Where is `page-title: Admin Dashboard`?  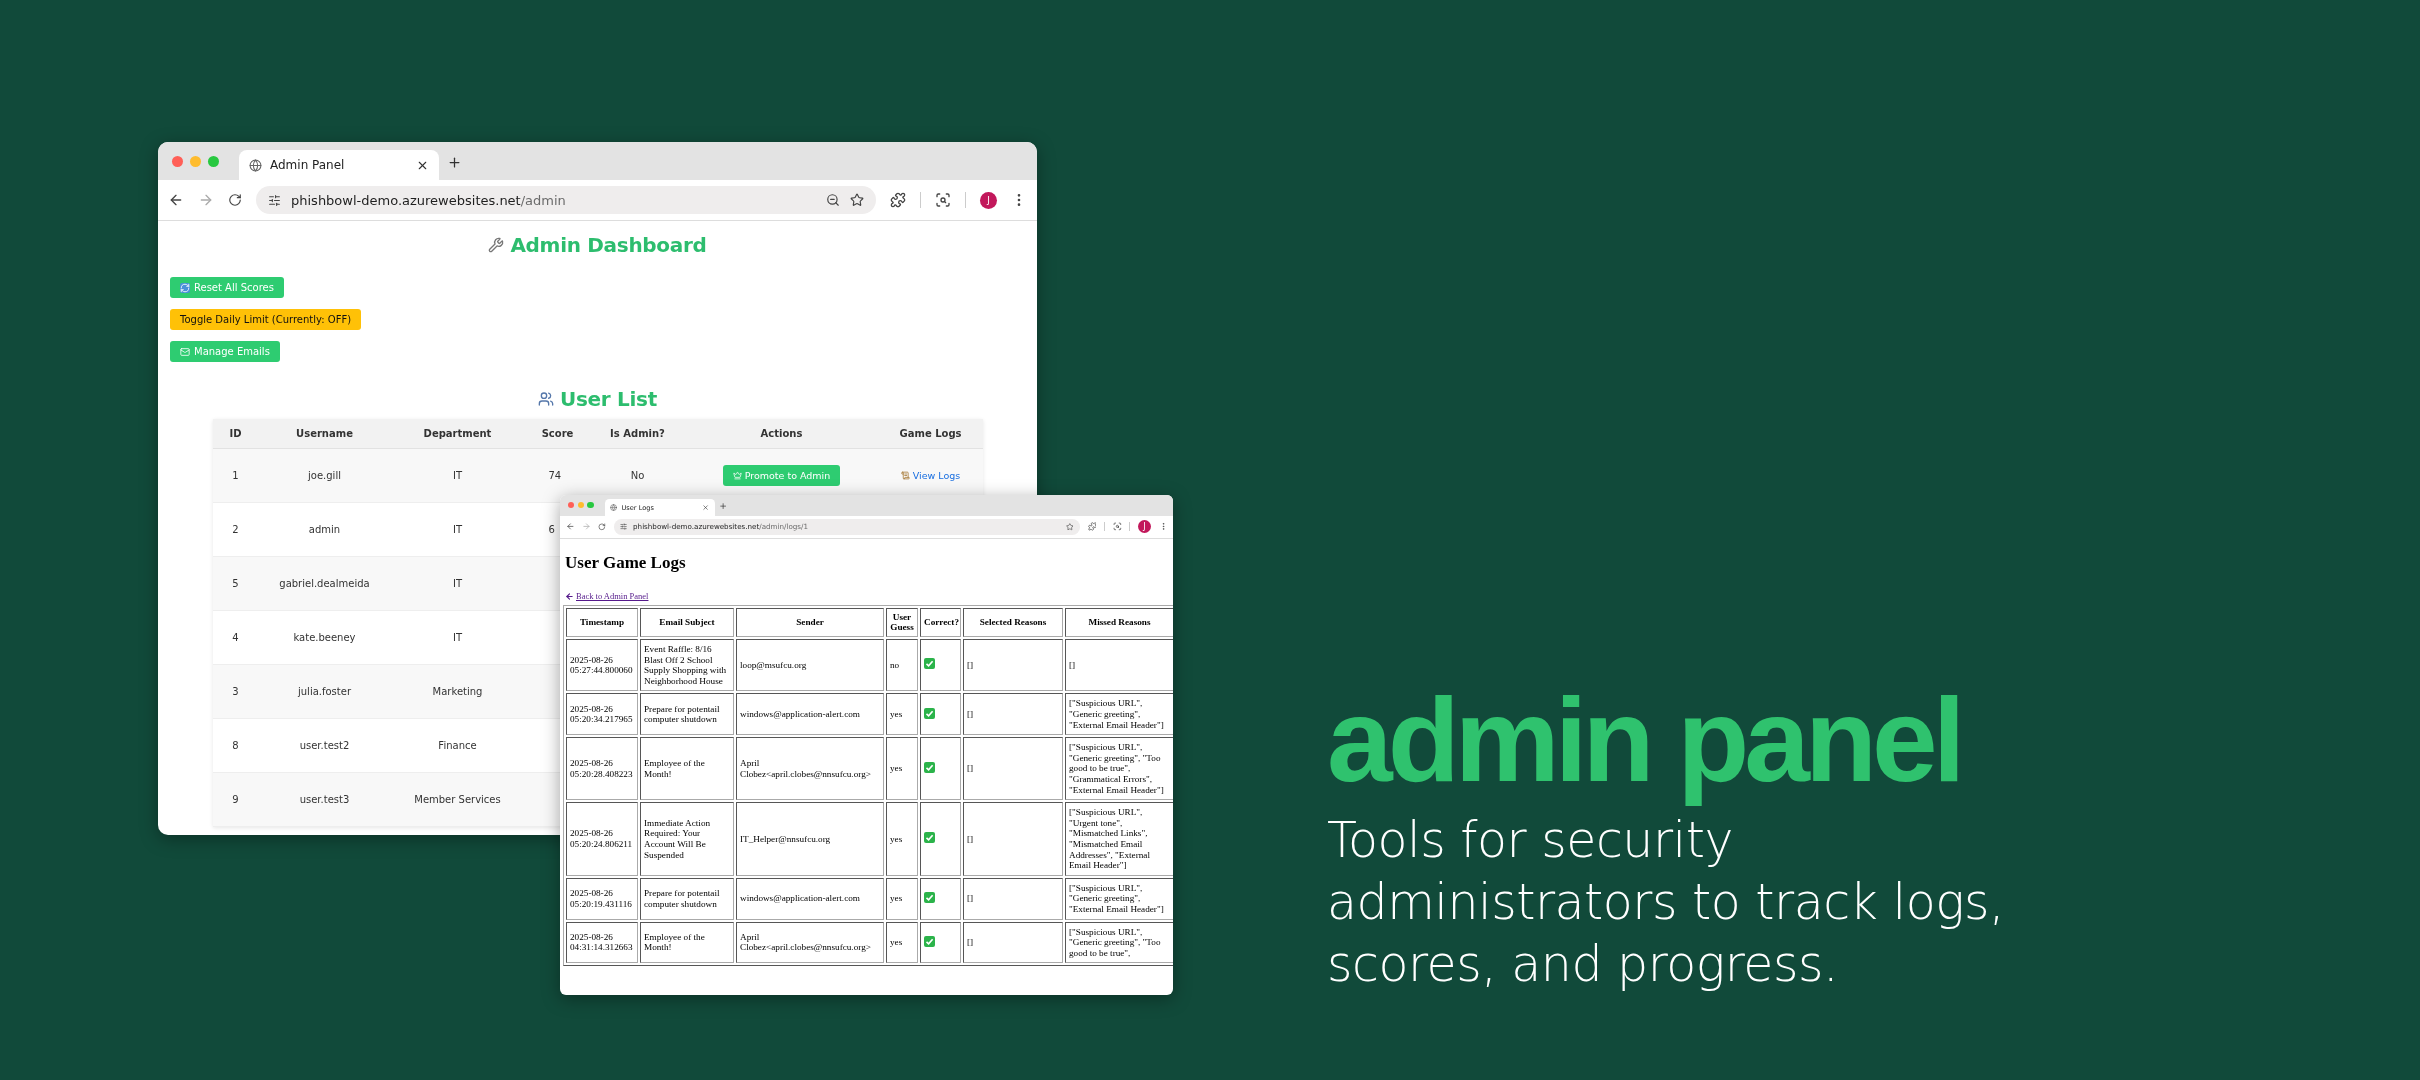
page-title: Admin Dashboard is located at coordinates (597, 245).